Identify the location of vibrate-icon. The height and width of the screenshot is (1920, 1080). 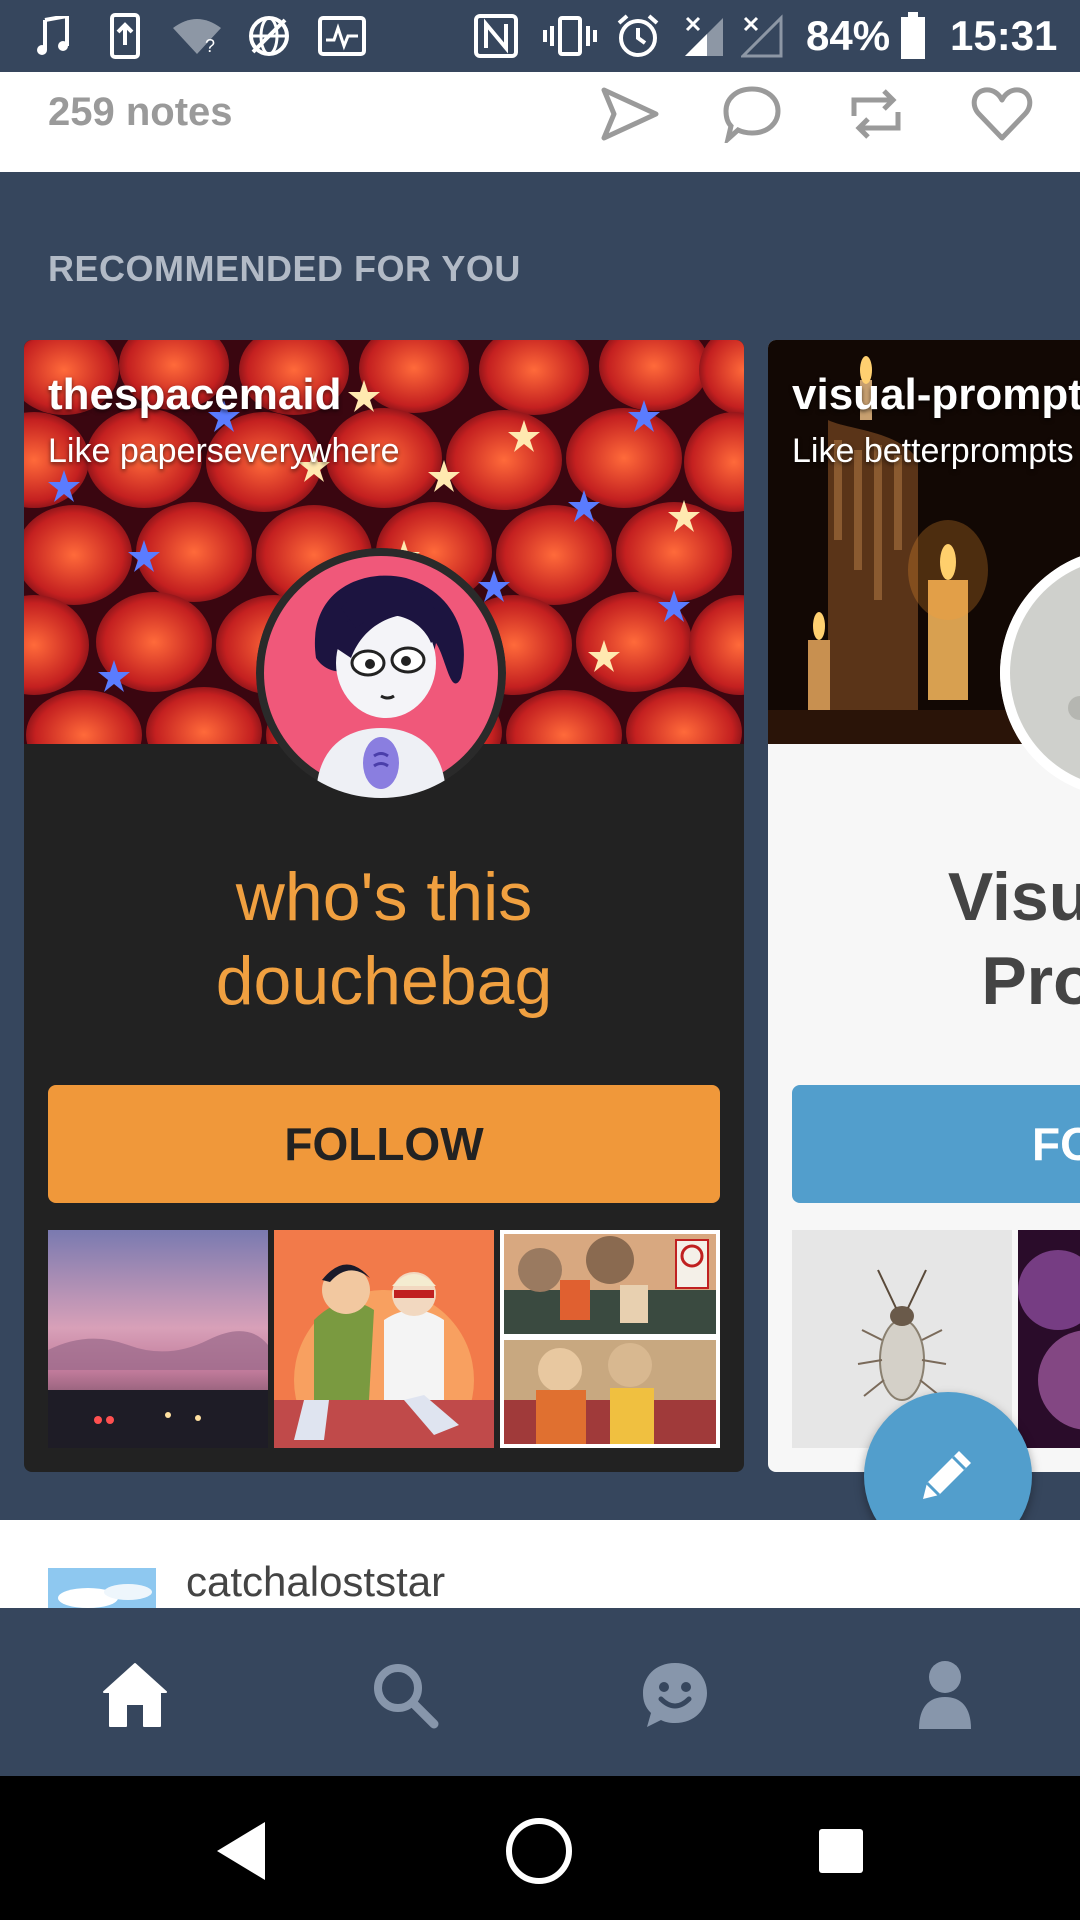
(570, 36).